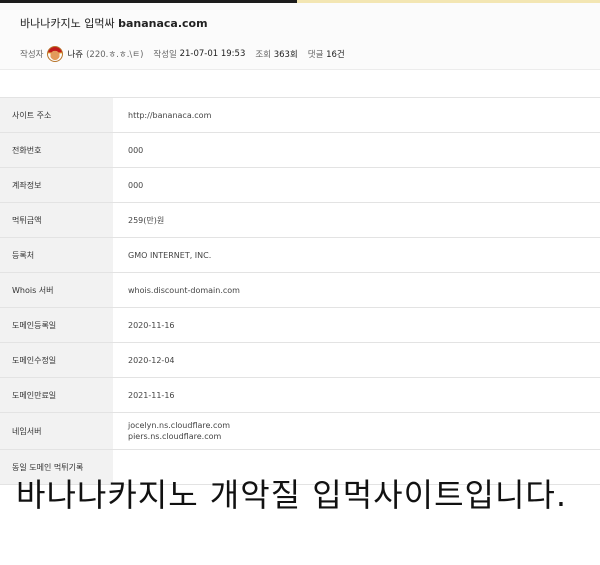 The image size is (600, 565). I want to click on row-value: 2021-11-16, so click(356, 395).